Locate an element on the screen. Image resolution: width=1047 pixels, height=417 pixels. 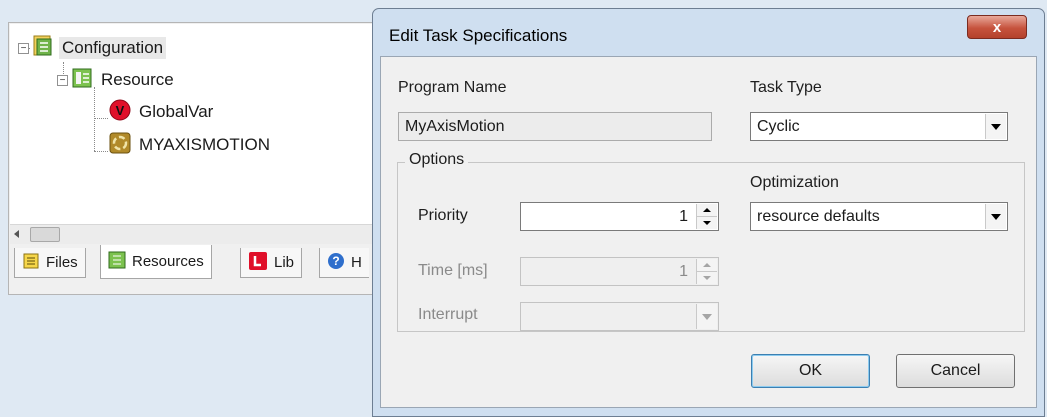
tab-label: H is located at coordinates (356, 262).